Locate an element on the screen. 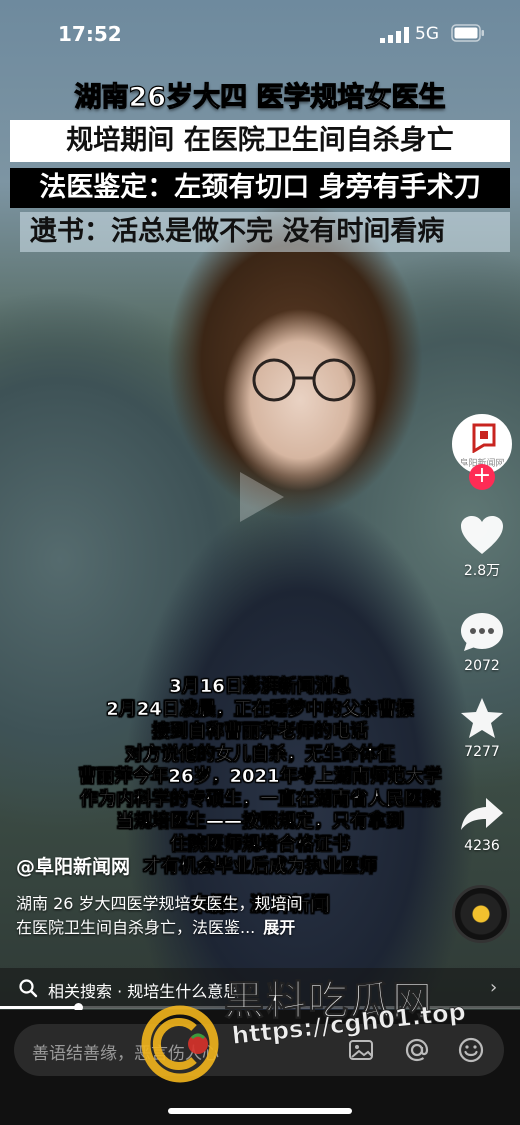 The width and height of the screenshot is (520, 1125). like-button: 2.8万 is located at coordinates (482, 547).